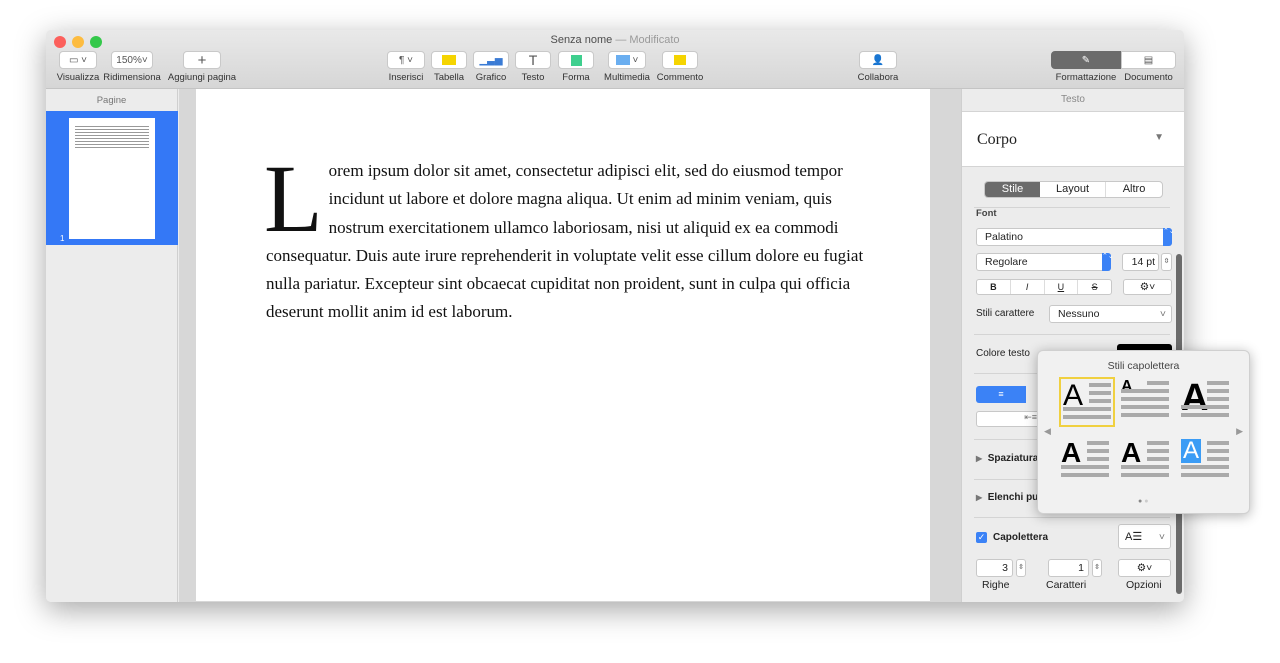  What do you see at coordinates (406, 67) in the screenshot?
I see `insert-button: ¶ ˅ Inserisci` at bounding box center [406, 67].